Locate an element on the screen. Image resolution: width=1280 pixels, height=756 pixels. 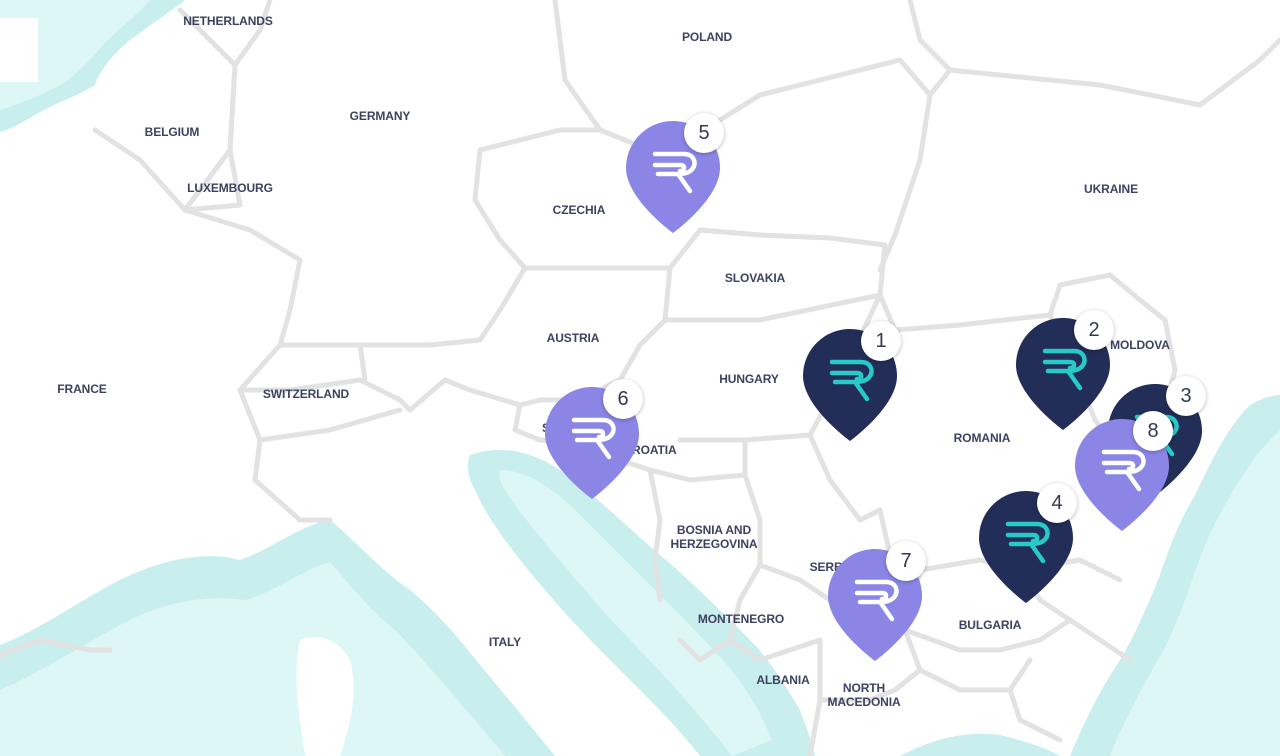
marker-number-badge: 6 is located at coordinates (623, 399).